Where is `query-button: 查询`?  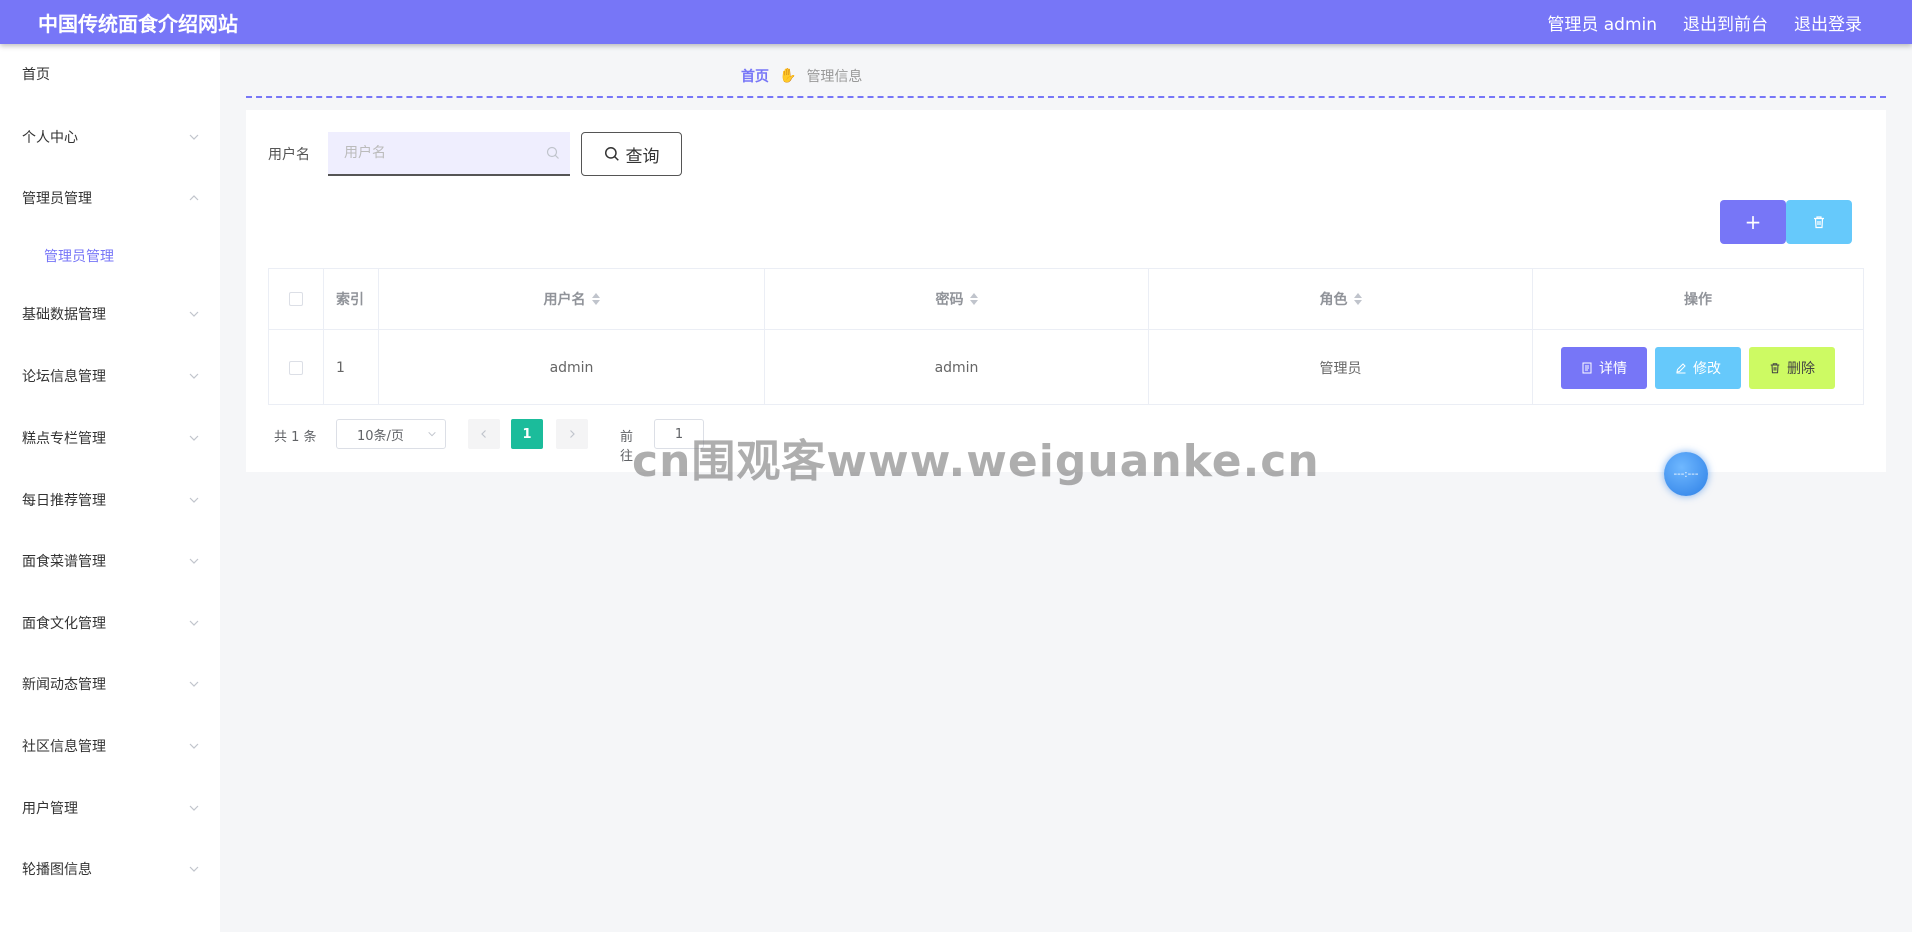 query-button: 查询 is located at coordinates (631, 154).